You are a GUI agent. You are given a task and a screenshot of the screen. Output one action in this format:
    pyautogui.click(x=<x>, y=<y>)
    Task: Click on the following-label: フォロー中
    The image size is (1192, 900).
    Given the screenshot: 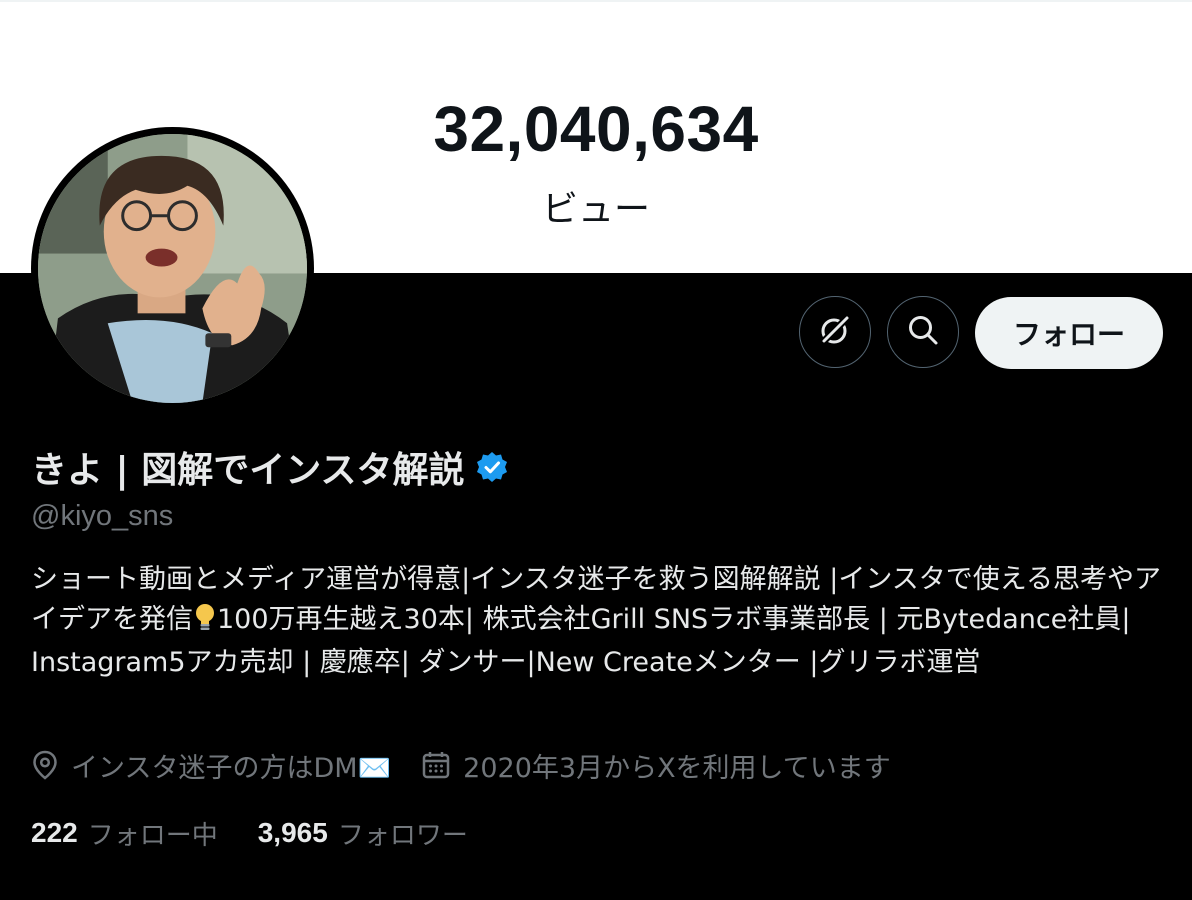 What is the action you would take?
    pyautogui.click(x=152, y=835)
    